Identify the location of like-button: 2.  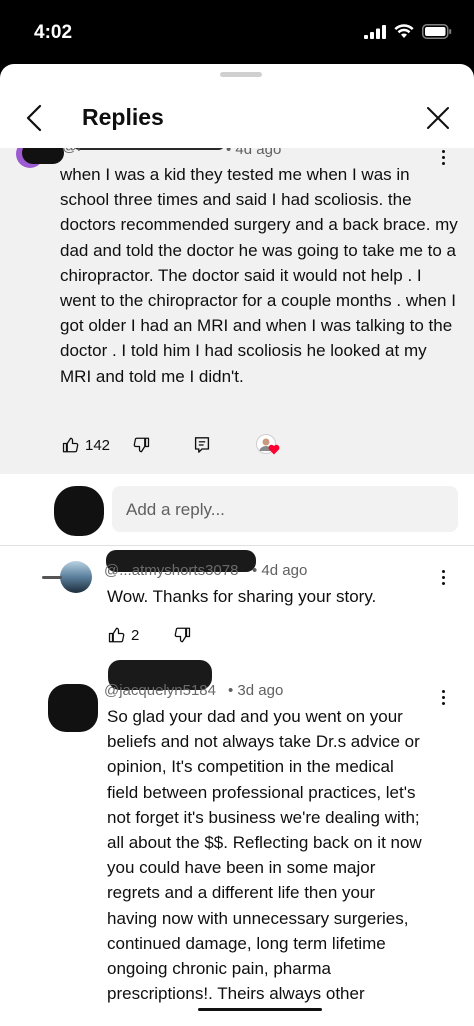
(123, 635).